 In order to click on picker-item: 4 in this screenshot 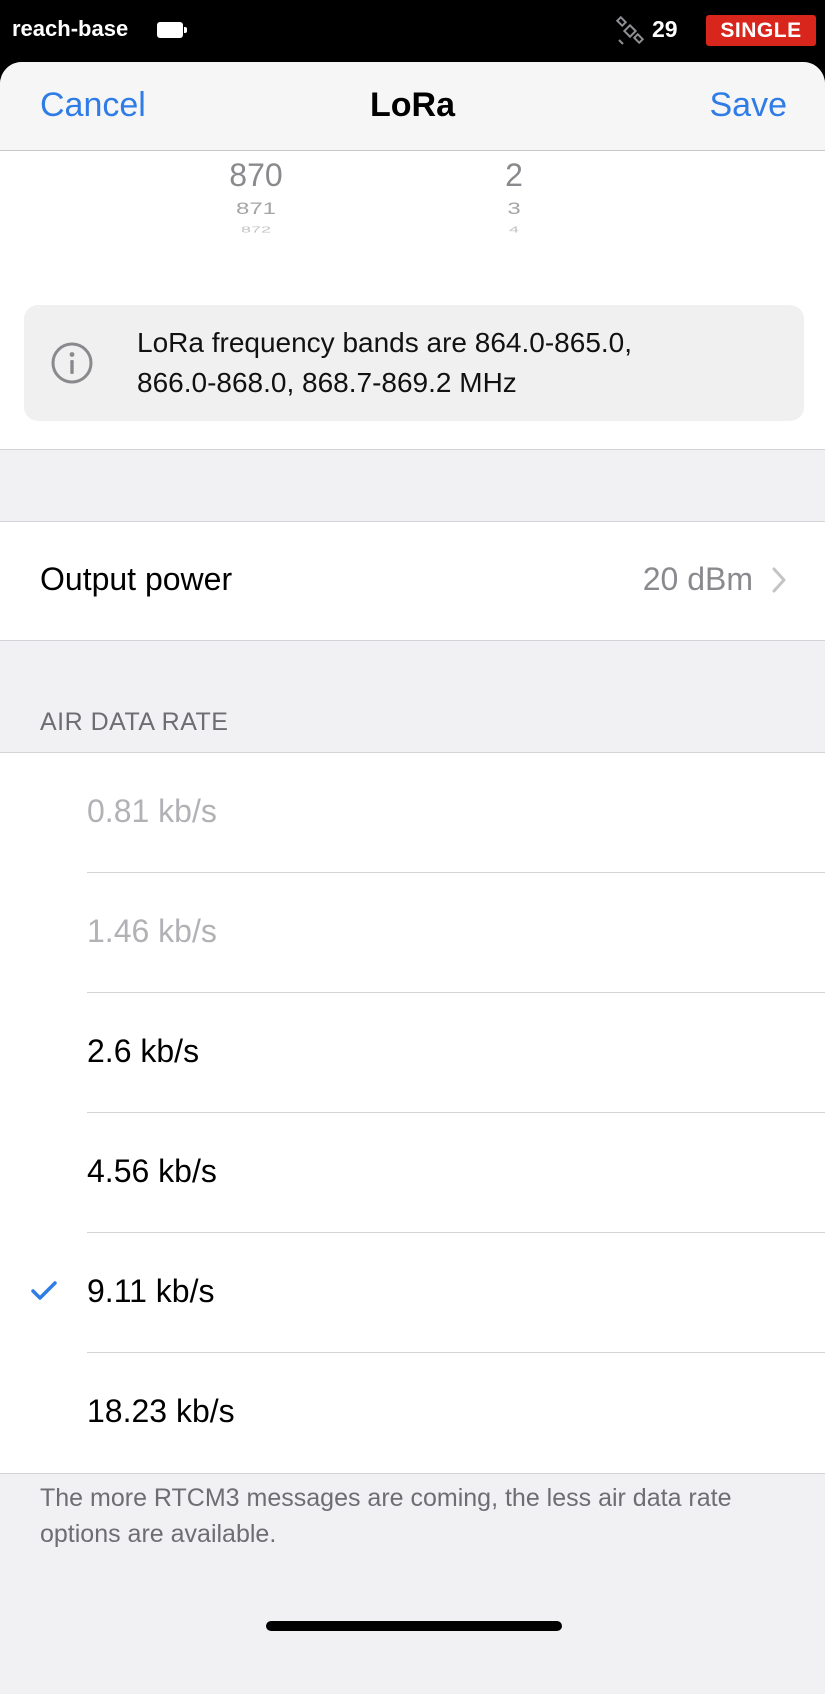, I will do `click(514, 230)`.